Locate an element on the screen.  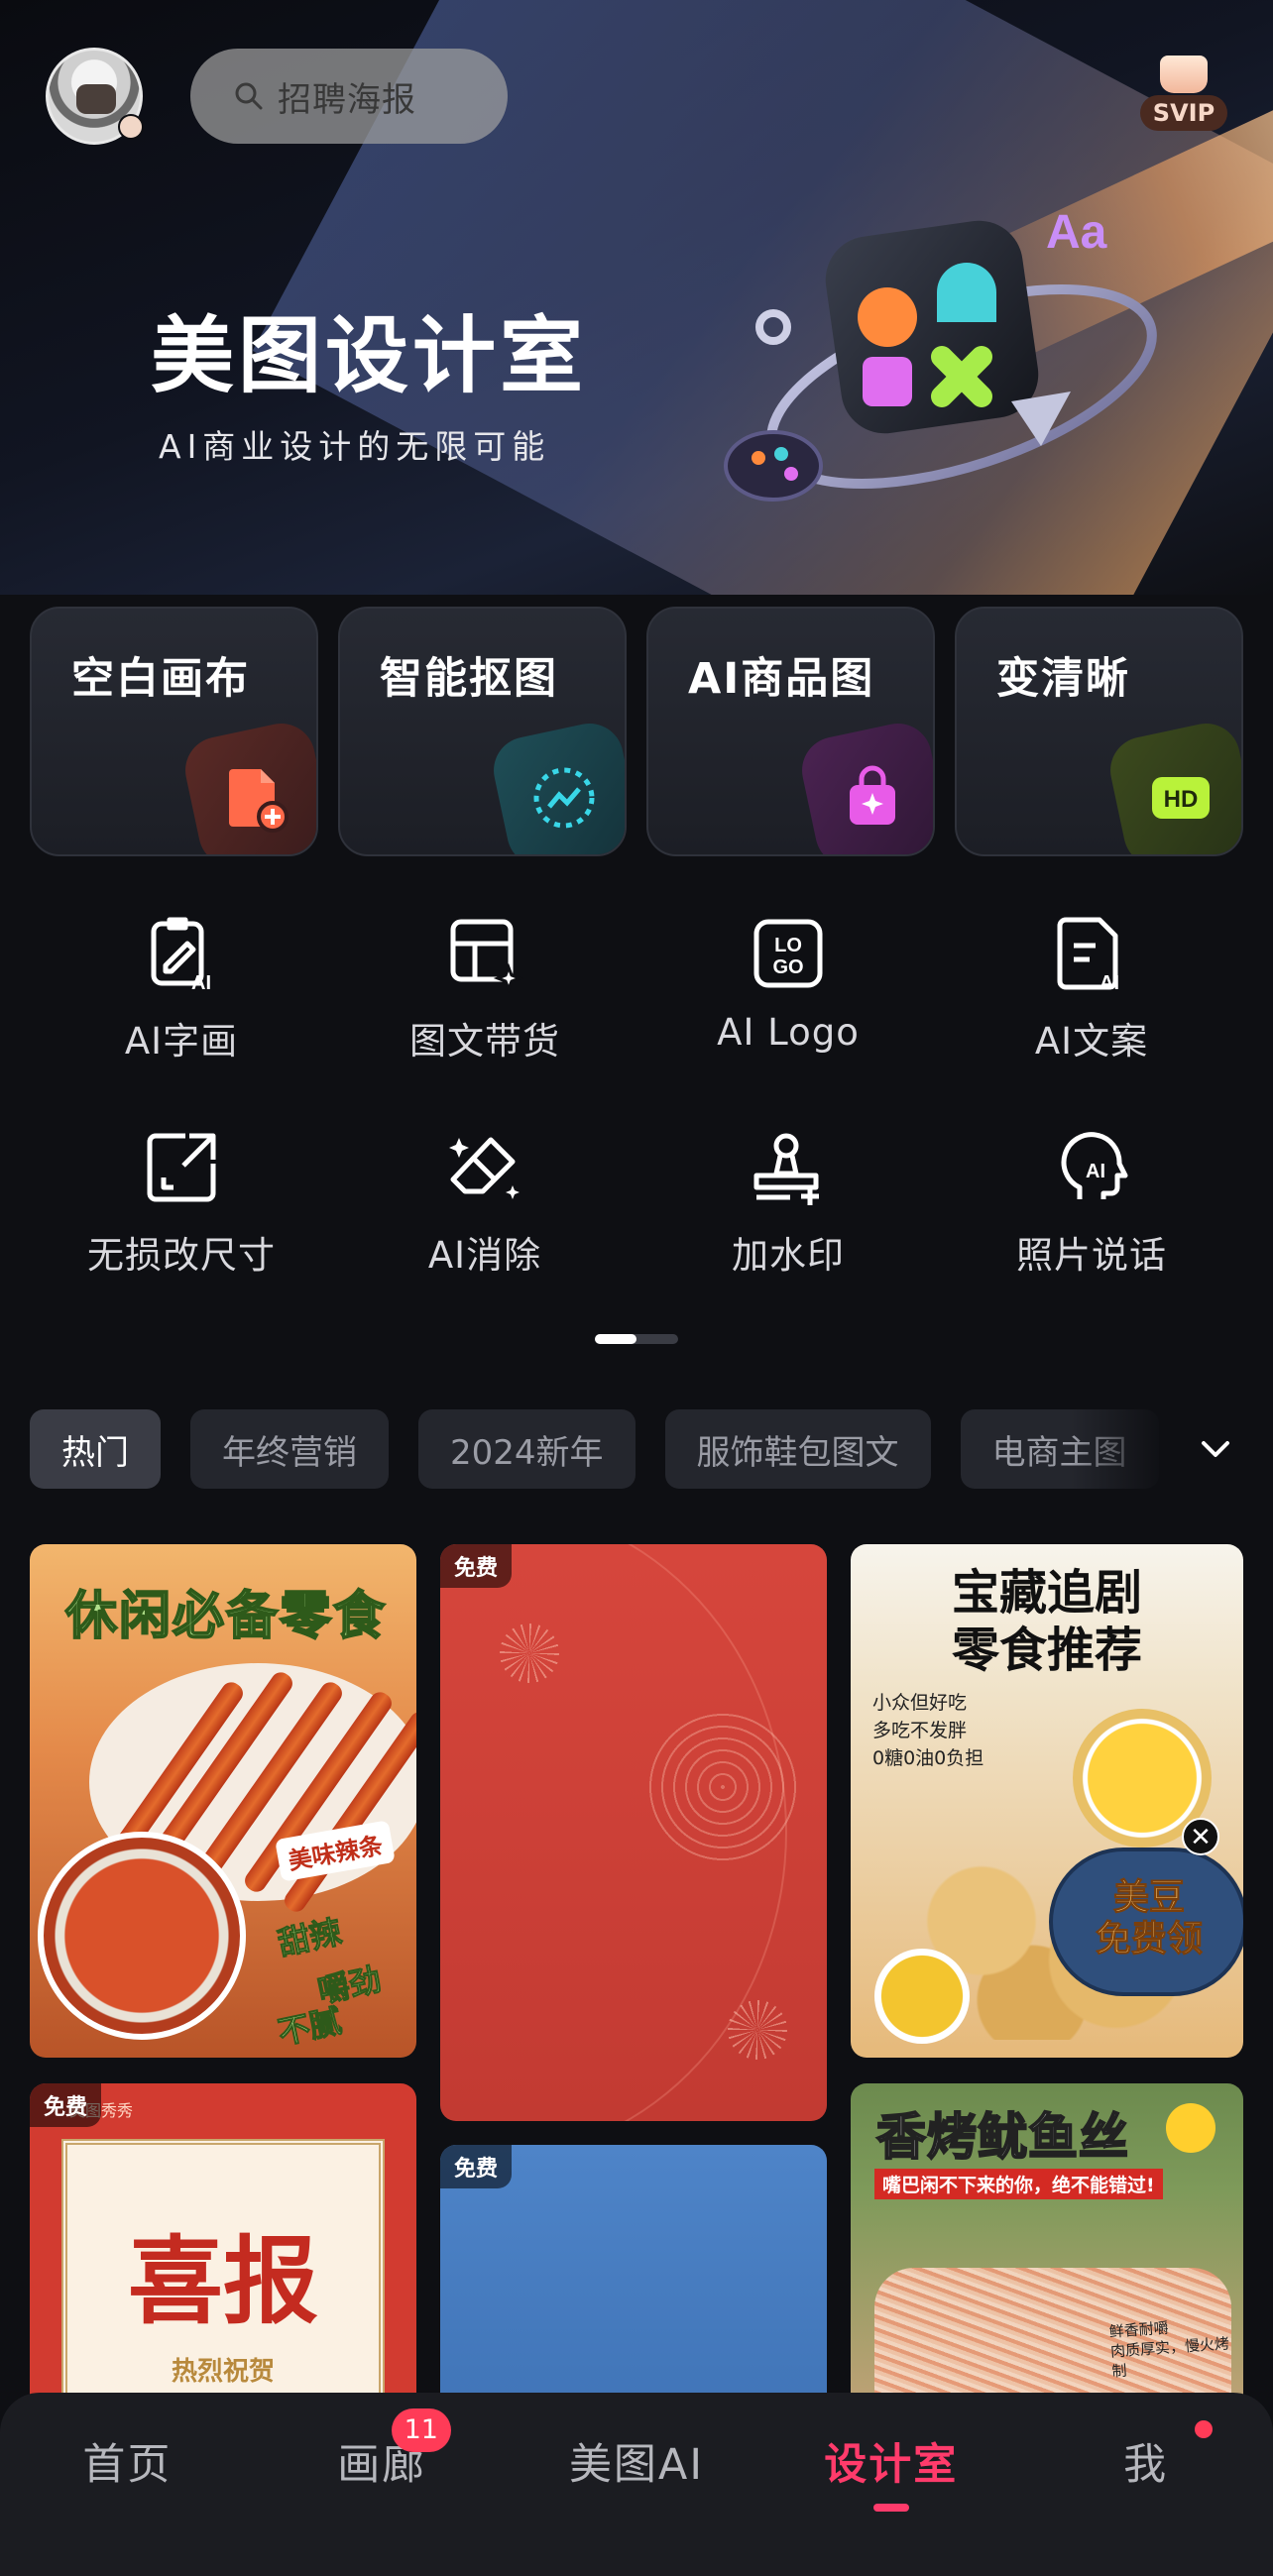
enhance-clarity-card: 变清晰 HD is located at coordinates (1099, 731).